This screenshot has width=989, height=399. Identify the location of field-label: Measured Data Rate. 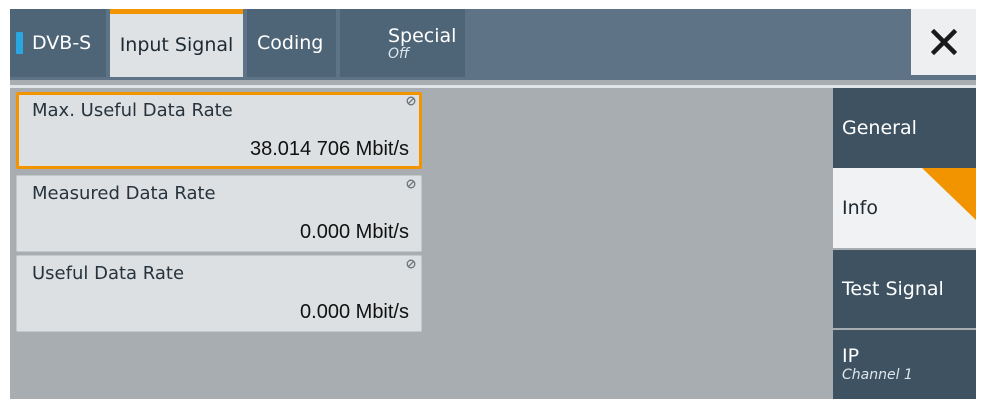
(124, 193).